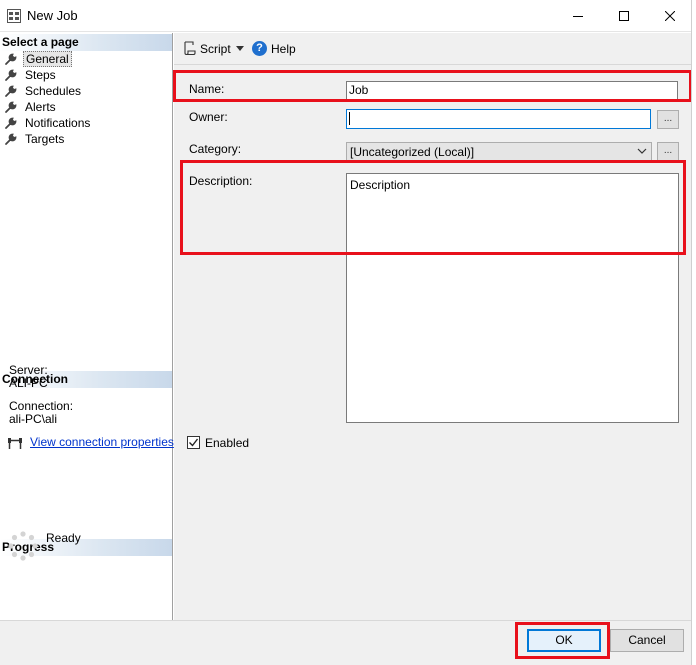 The height and width of the screenshot is (665, 696). I want to click on text-cursor, so click(349, 118).